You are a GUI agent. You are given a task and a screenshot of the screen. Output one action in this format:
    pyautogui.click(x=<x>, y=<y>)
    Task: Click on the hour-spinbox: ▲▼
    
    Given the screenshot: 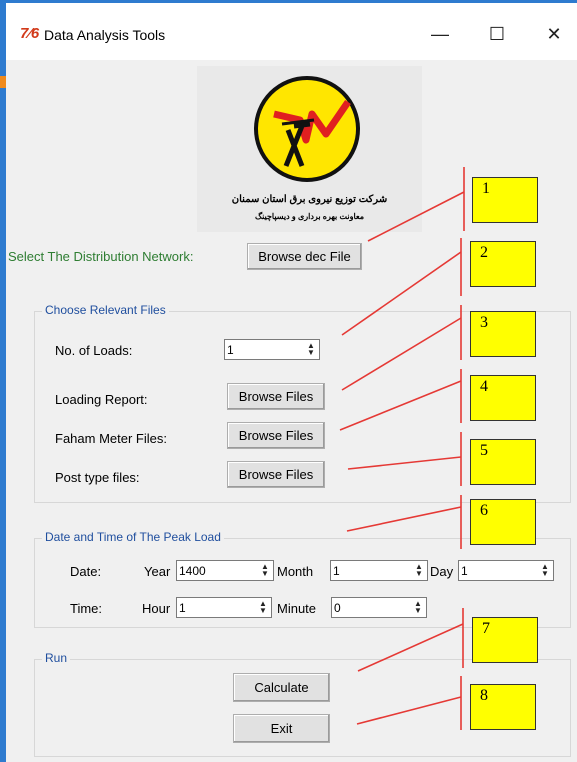 What is the action you would take?
    pyautogui.click(x=224, y=607)
    